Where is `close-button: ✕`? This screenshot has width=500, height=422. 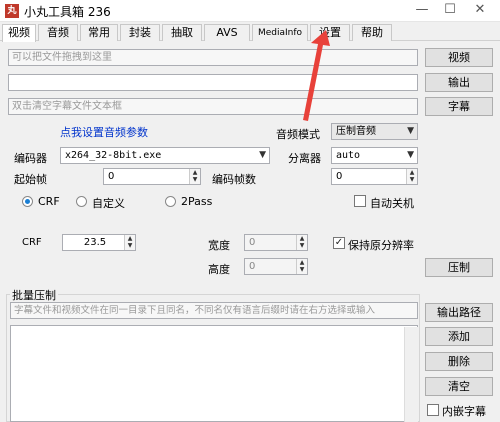
close-button: ✕ is located at coordinates (480, 11).